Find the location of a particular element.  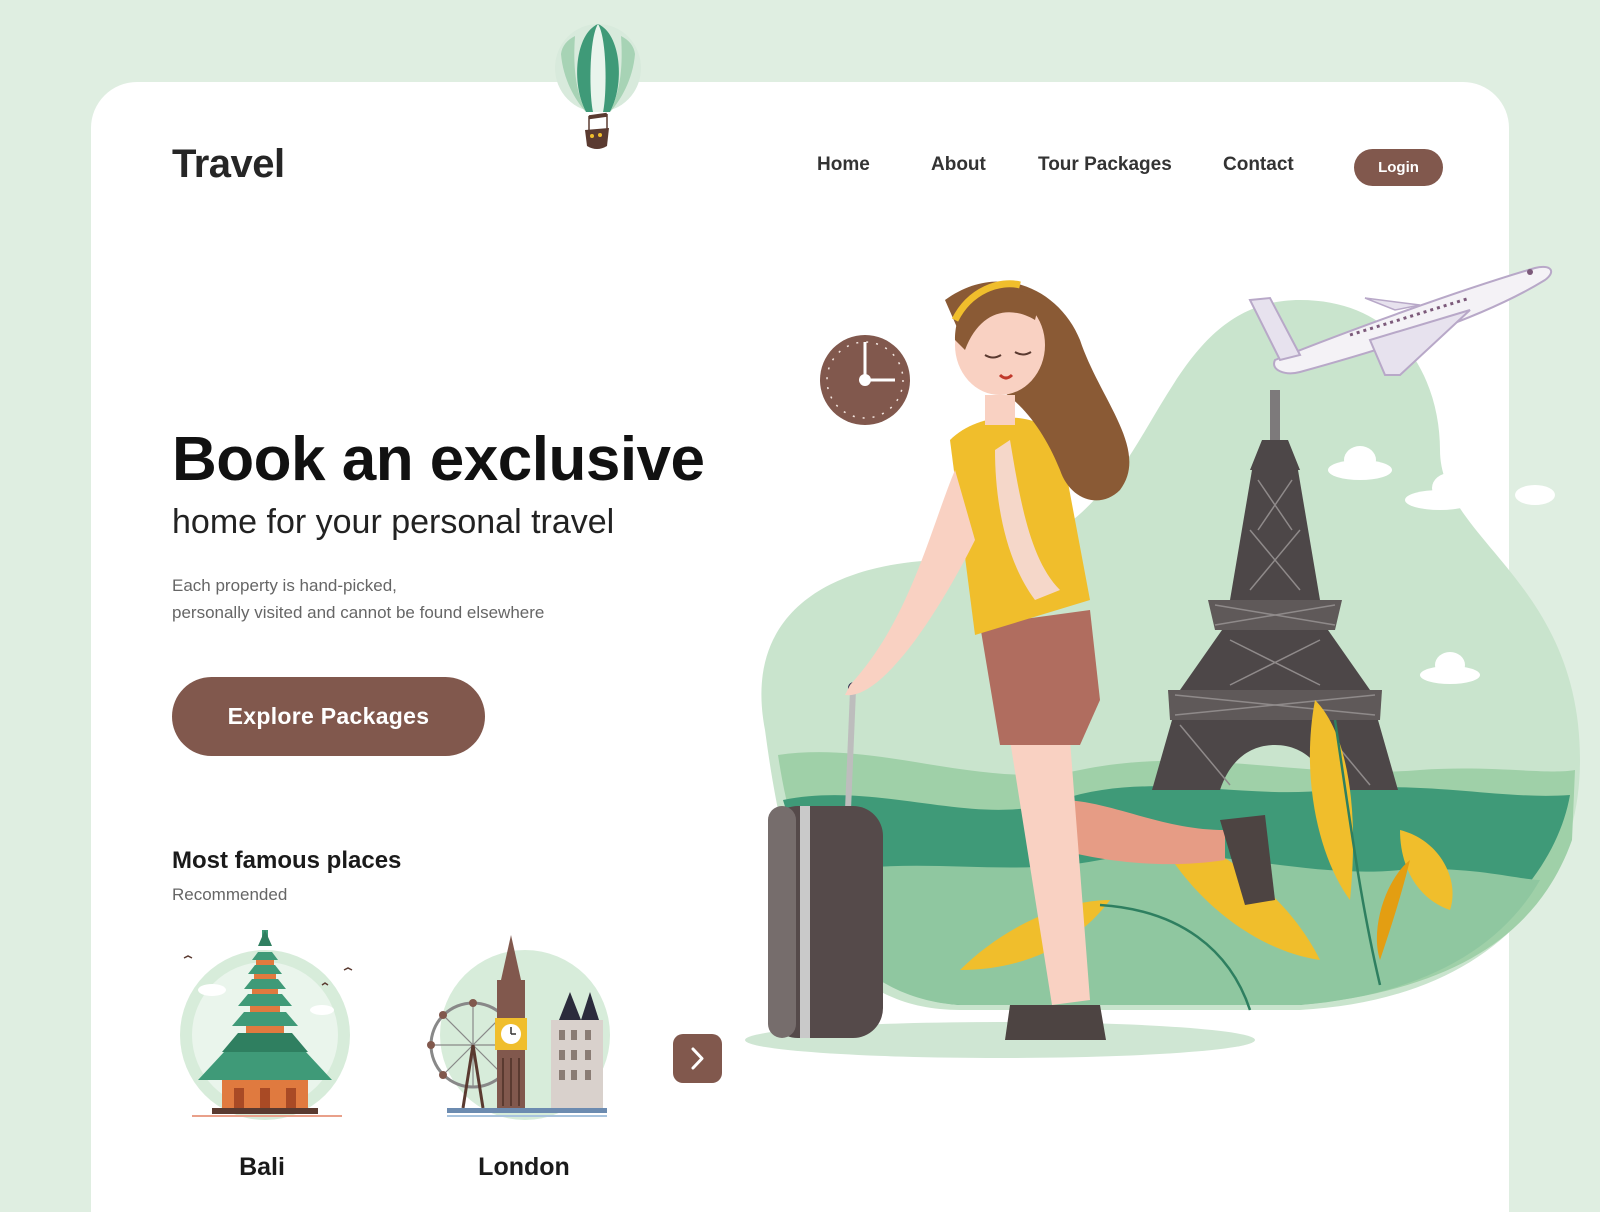

explore-packages-button: Explore Packages is located at coordinates (328, 716).